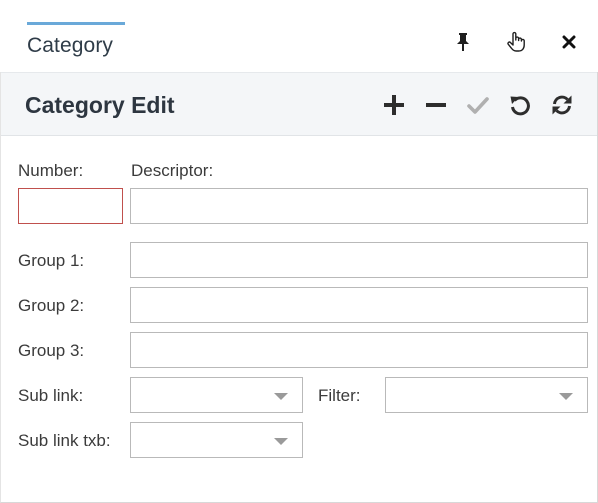 The width and height of the screenshot is (598, 503). What do you see at coordinates (51, 305) in the screenshot?
I see `group2-label: Group 2:` at bounding box center [51, 305].